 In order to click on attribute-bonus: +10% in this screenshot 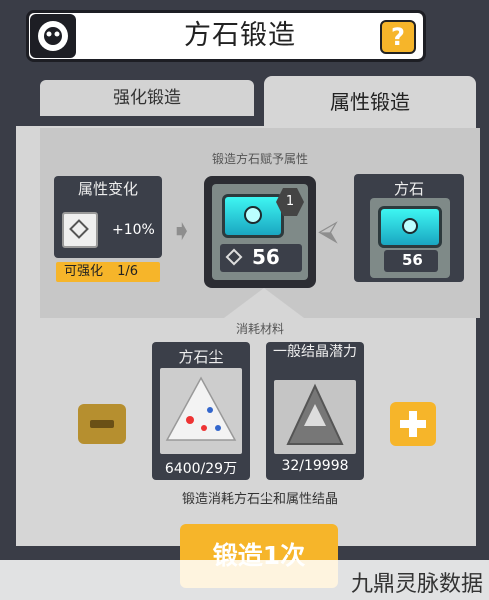, I will do `click(133, 230)`.